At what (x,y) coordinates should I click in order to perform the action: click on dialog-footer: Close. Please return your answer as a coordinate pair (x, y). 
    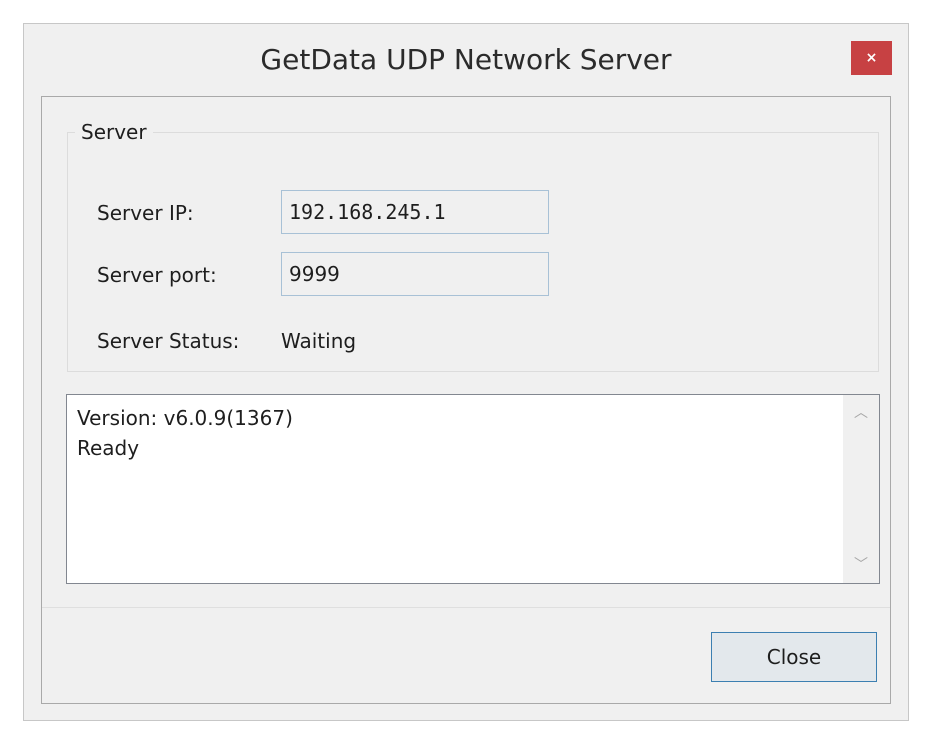
    Looking at the image, I should click on (466, 655).